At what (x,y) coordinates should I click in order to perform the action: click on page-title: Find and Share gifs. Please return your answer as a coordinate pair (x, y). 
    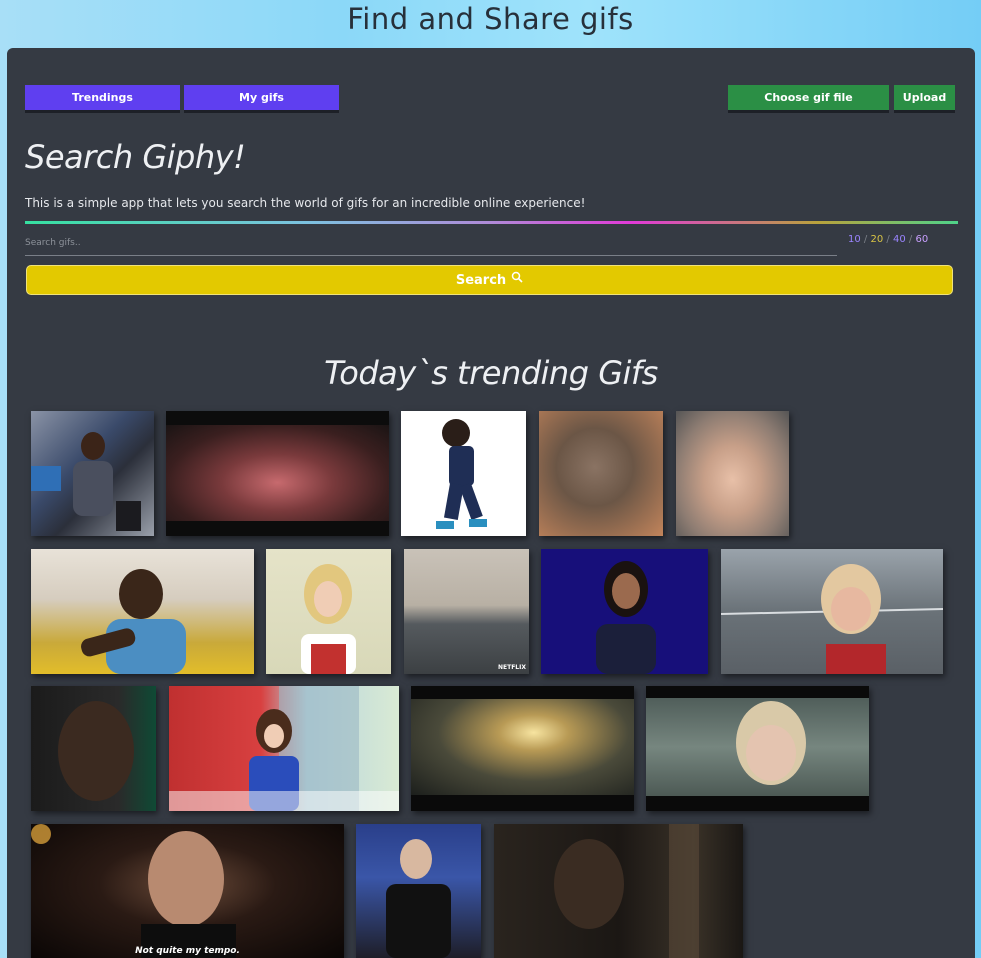
    Looking at the image, I should click on (490, 19).